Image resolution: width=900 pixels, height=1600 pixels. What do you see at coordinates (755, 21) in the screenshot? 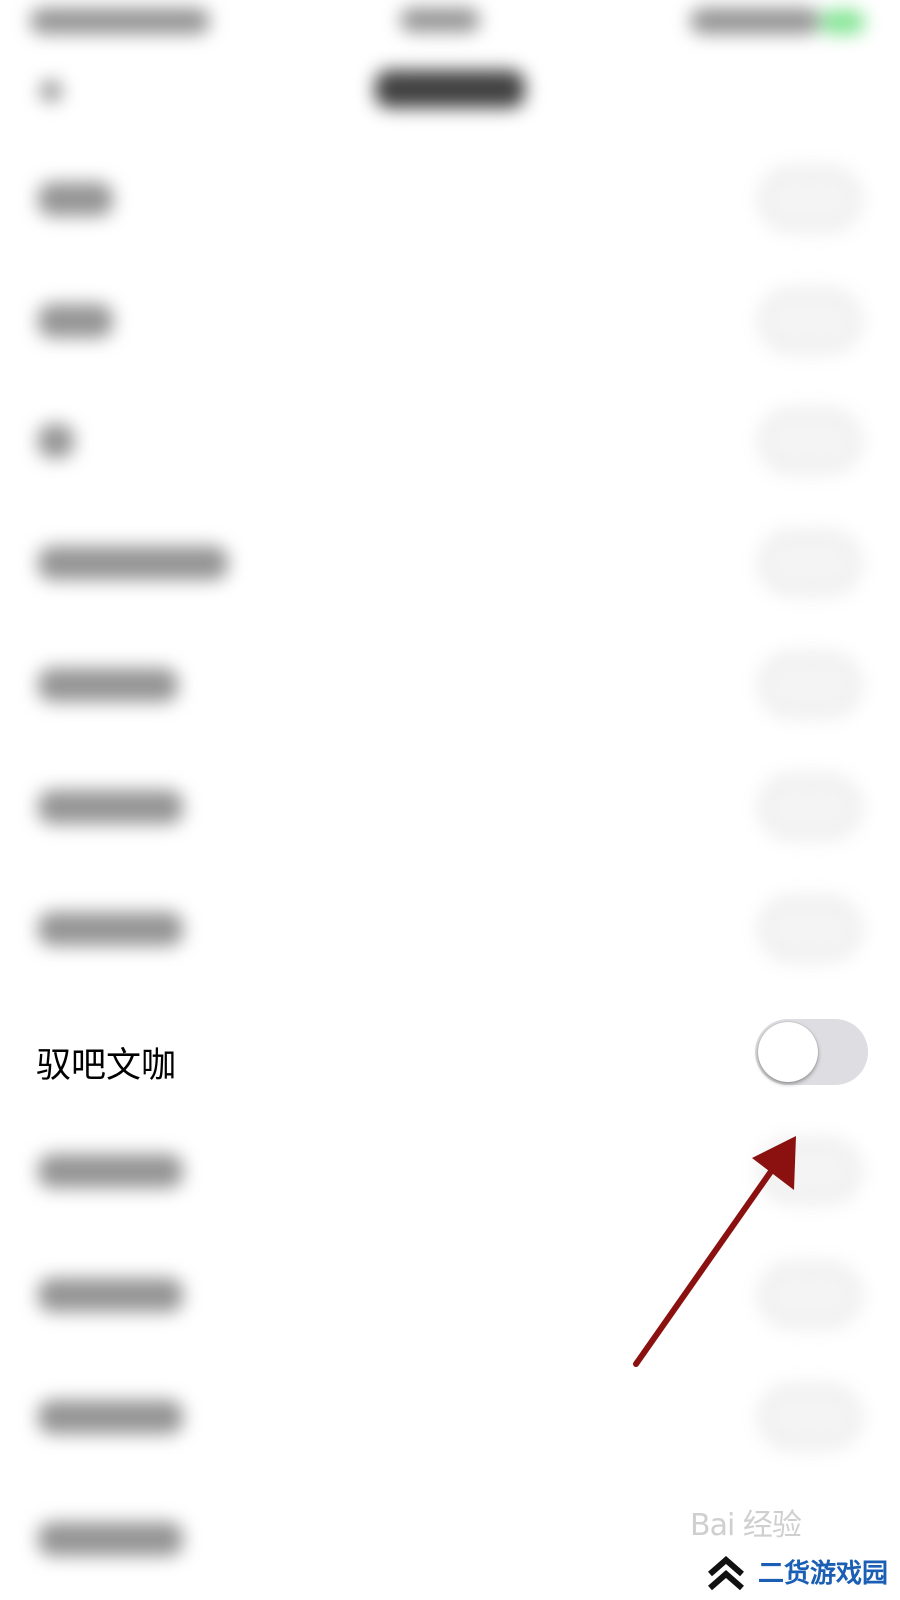
I see `status-bar-right-blur` at bounding box center [755, 21].